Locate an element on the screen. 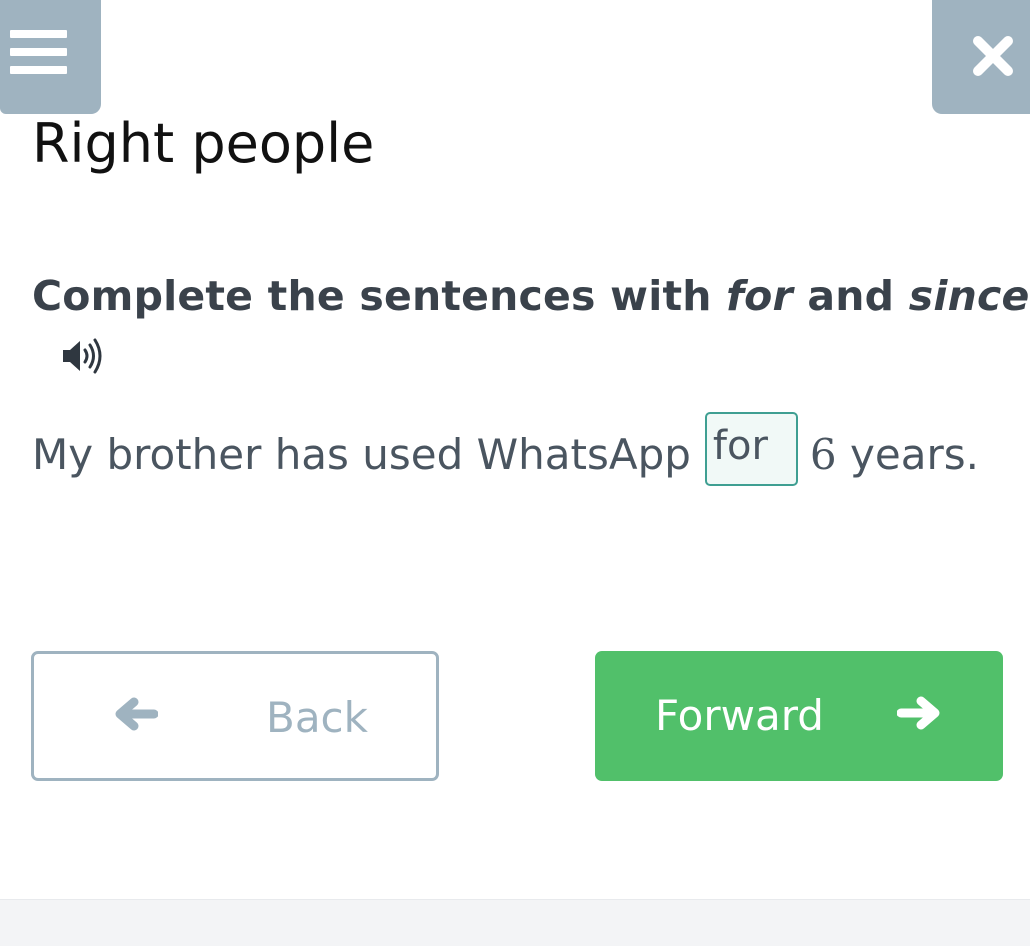  forward-label: Forward is located at coordinates (739, 715).